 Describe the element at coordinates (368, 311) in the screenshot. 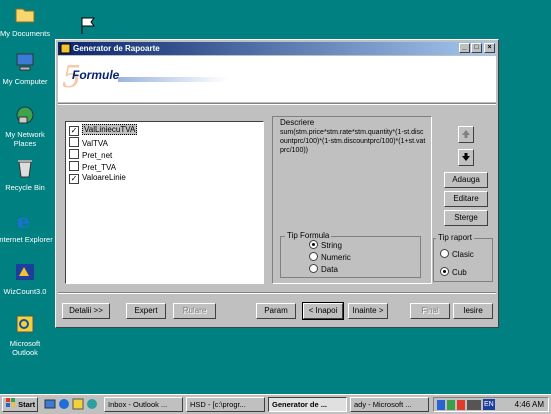

I see `next-button: Inainte >` at that location.